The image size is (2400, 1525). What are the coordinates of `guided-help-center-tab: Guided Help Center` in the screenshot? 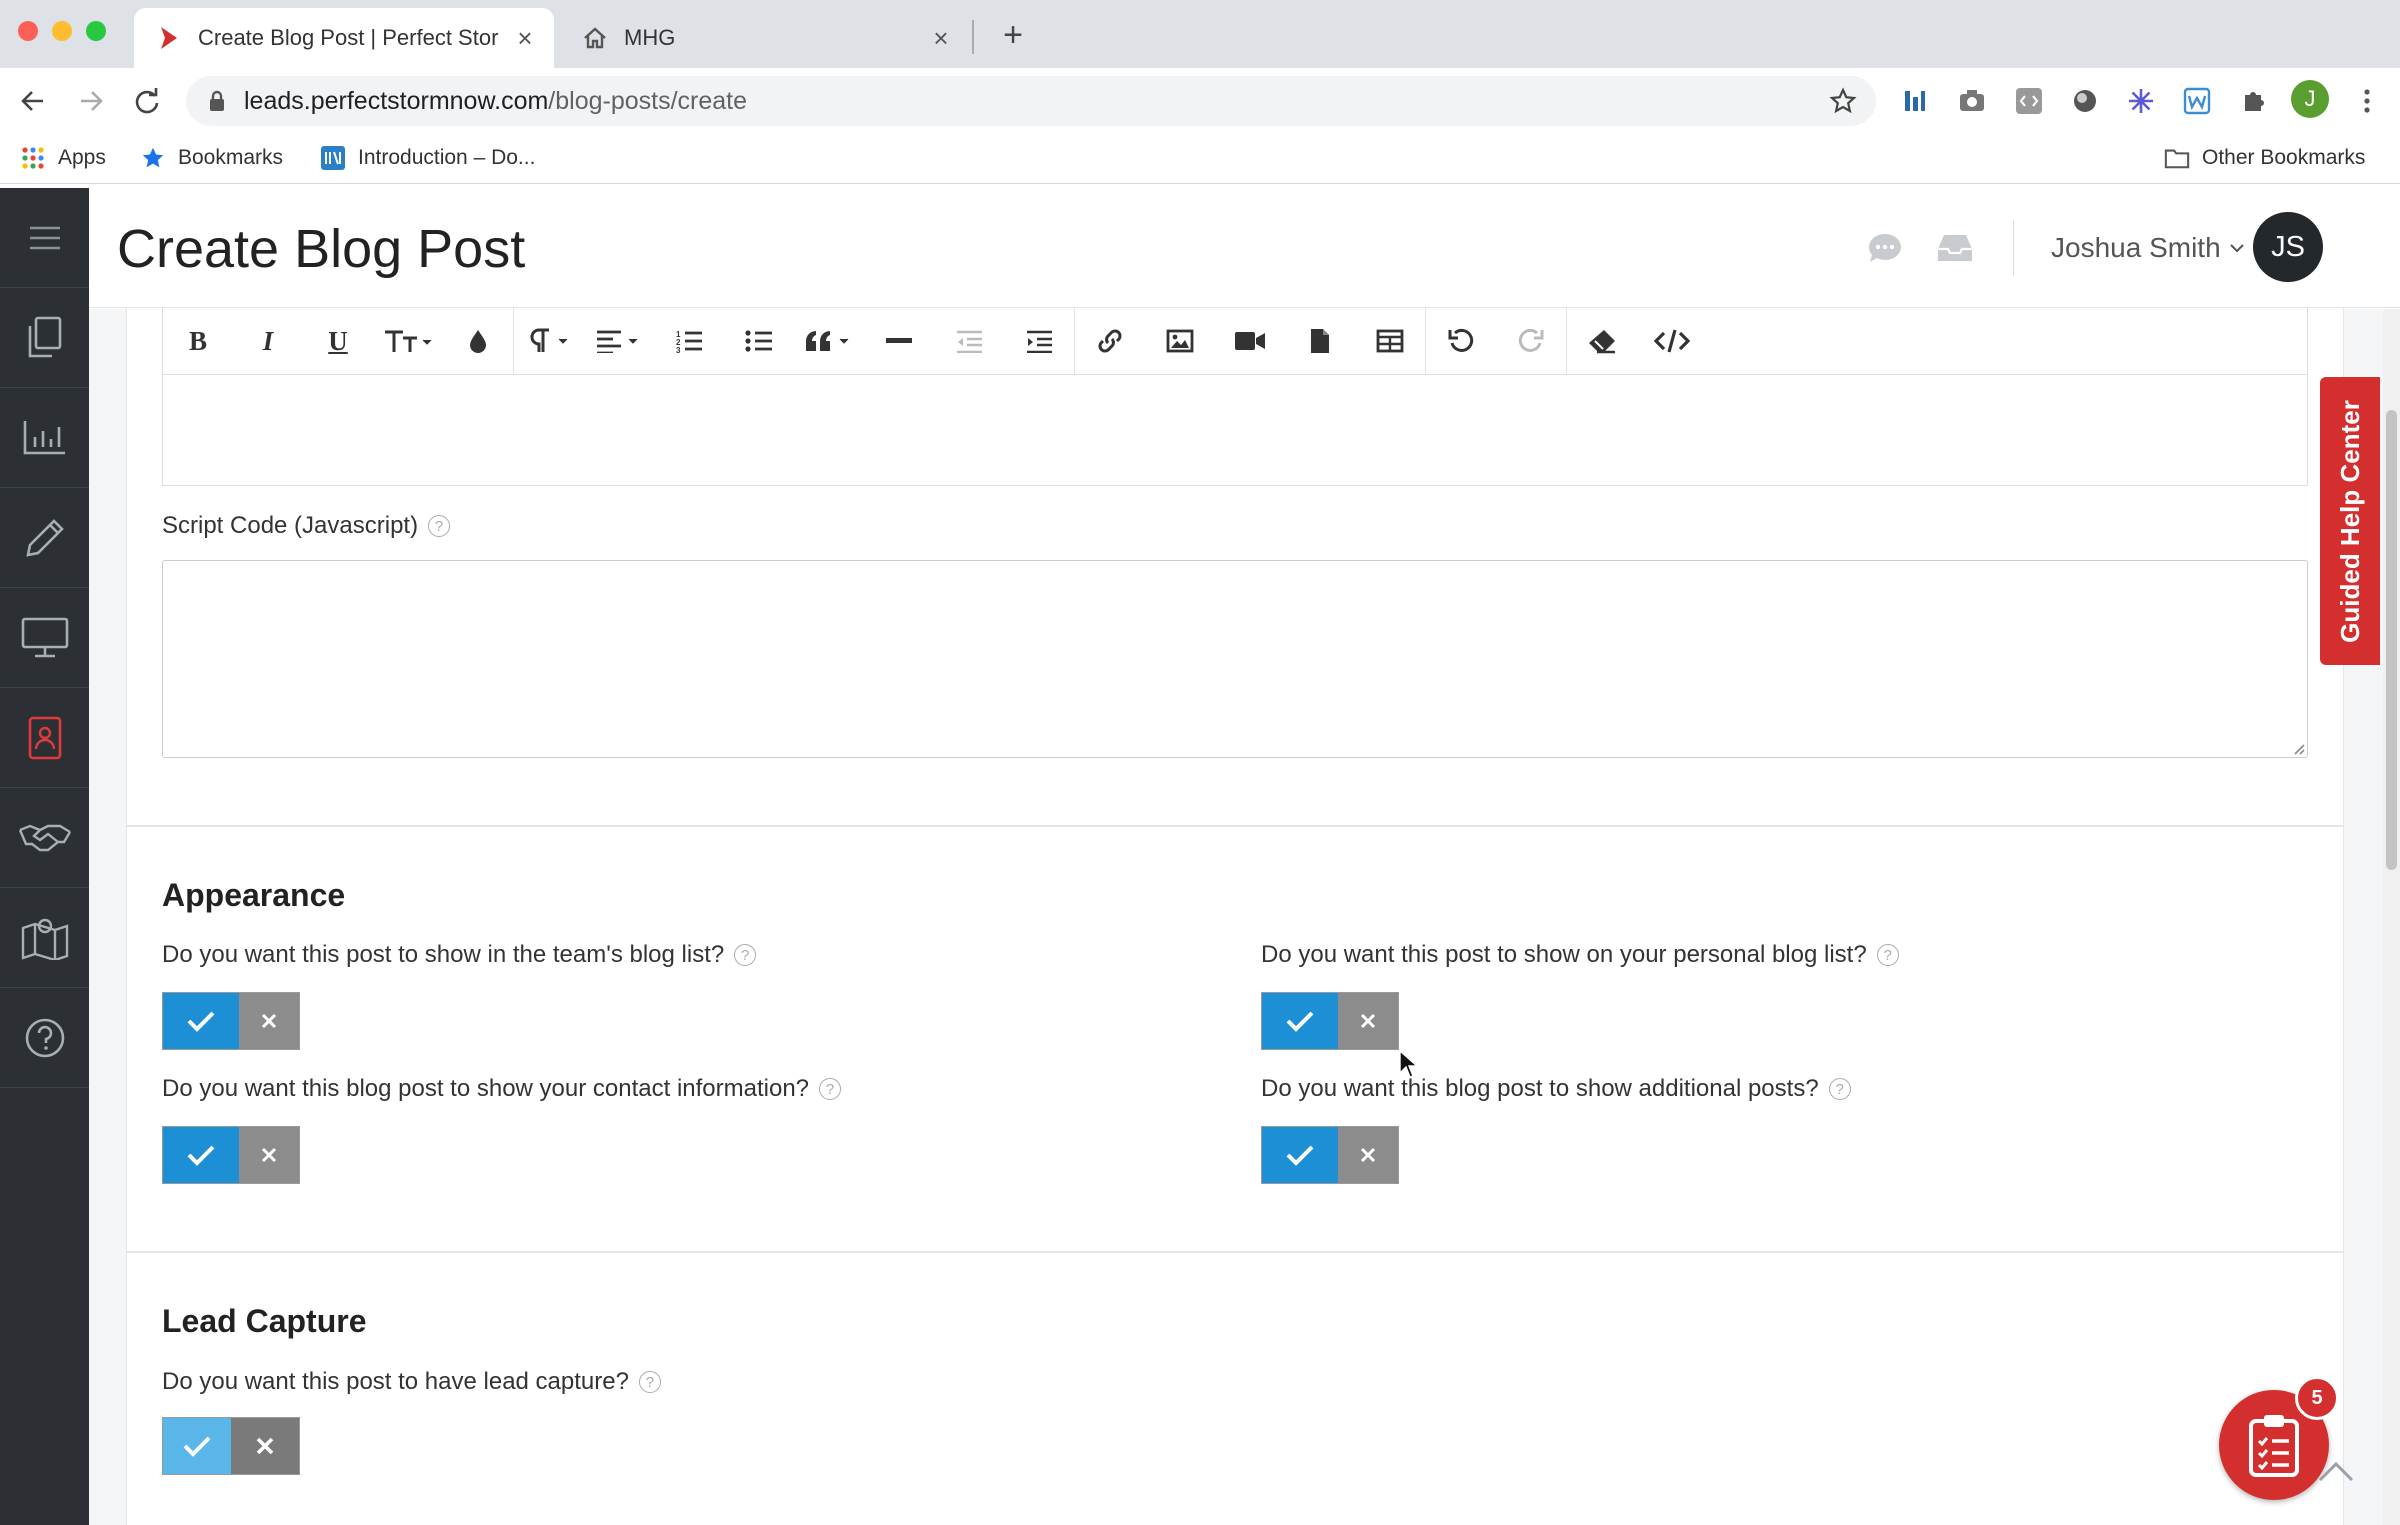 It's located at (2350, 521).